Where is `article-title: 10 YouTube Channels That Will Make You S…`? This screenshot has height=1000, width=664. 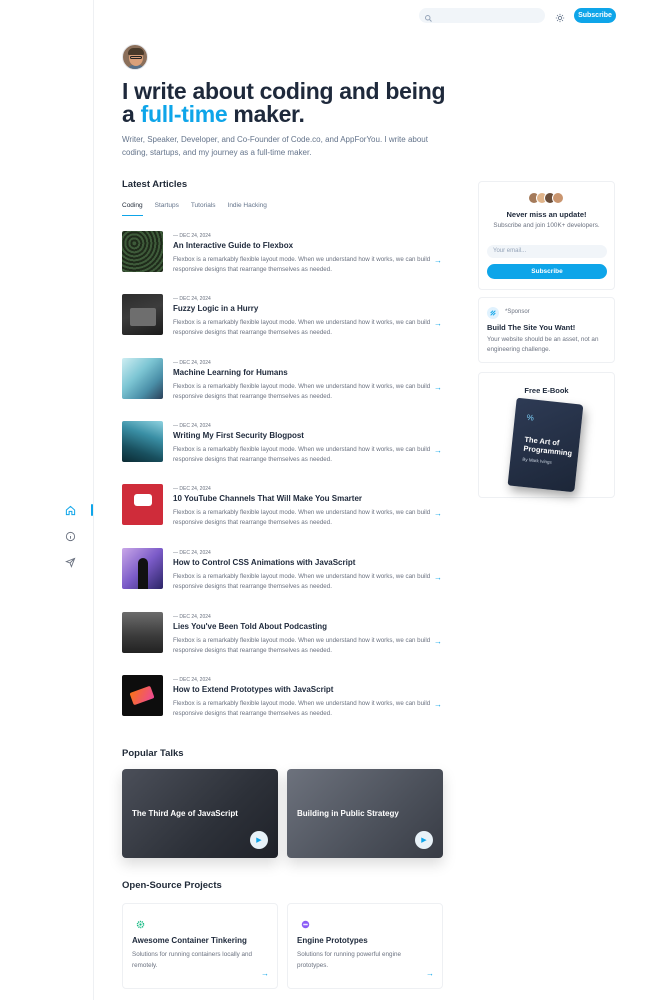
article-title: 10 YouTube Channels That Will Make You S… is located at coordinates (267, 498).